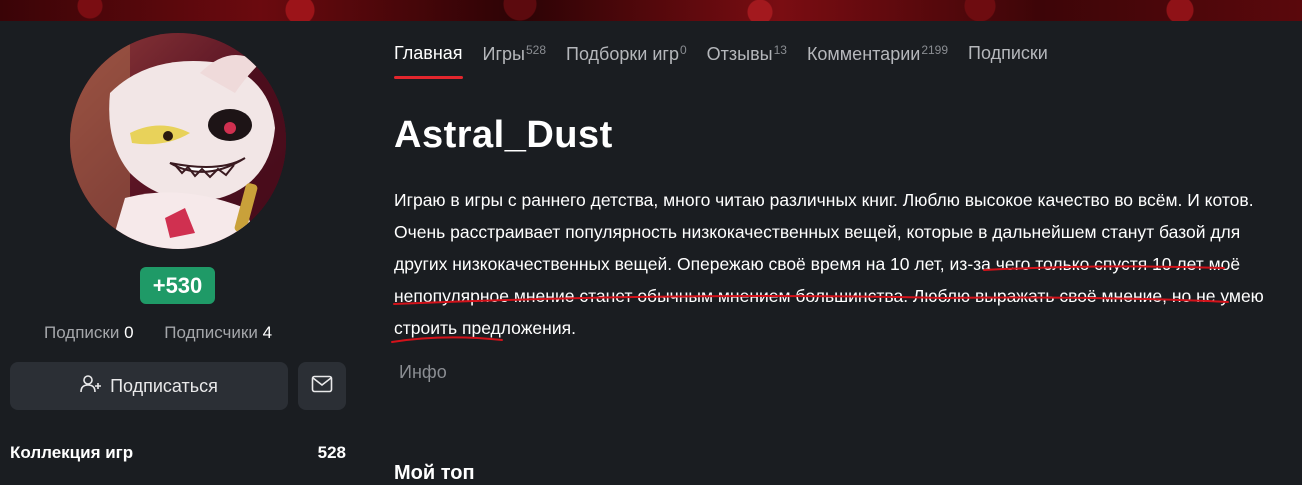 Image resolution: width=1302 pixels, height=485 pixels. What do you see at coordinates (331, 452) in the screenshot?
I see `collection-count: 528` at bounding box center [331, 452].